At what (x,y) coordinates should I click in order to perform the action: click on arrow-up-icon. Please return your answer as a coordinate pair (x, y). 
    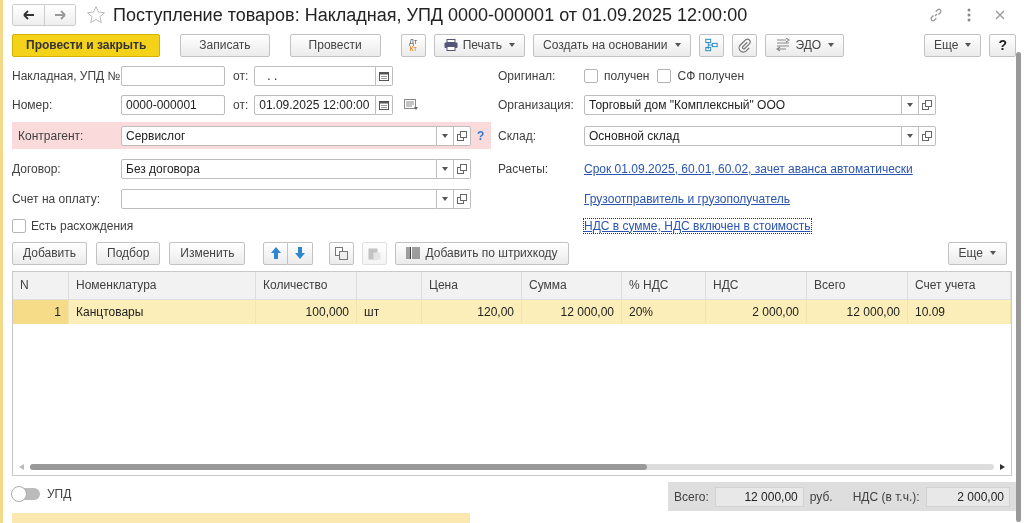
    Looking at the image, I should click on (275, 253).